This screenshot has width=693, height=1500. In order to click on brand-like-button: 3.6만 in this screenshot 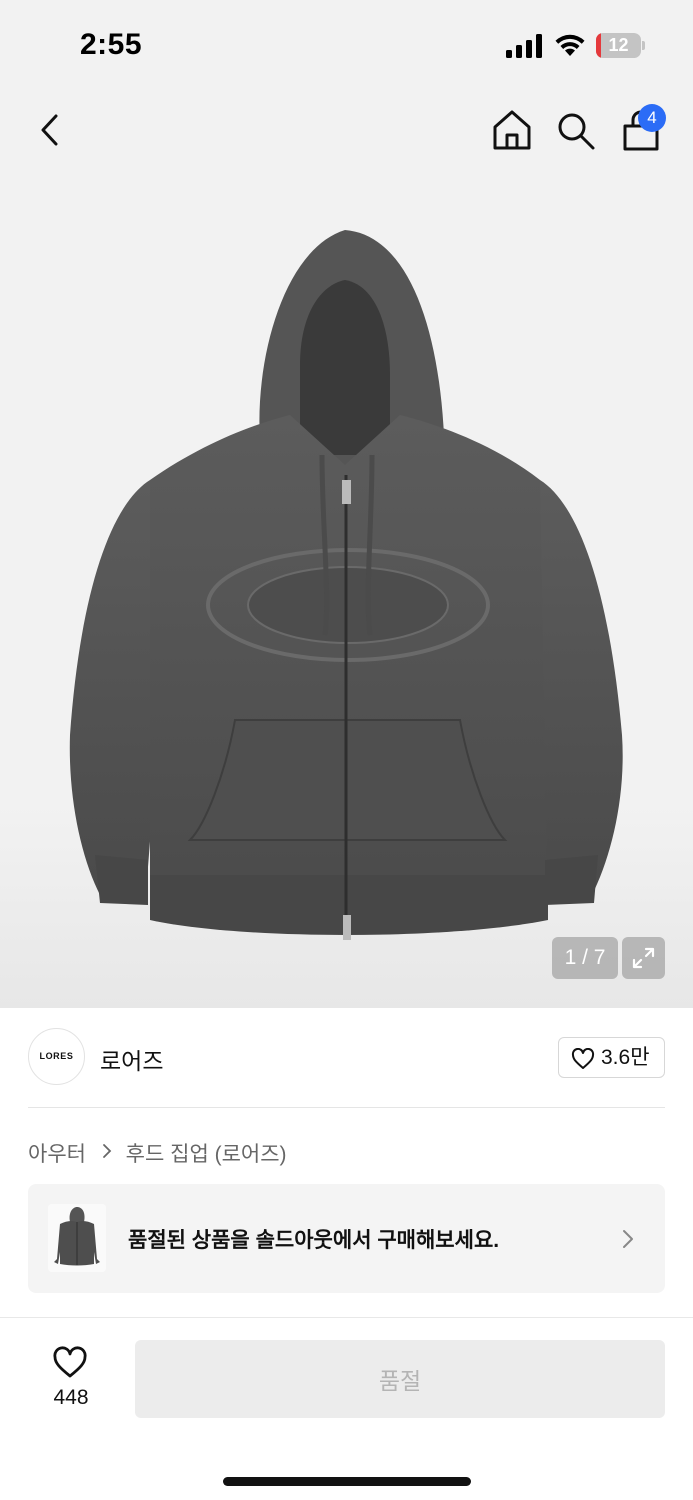, I will do `click(611, 1057)`.